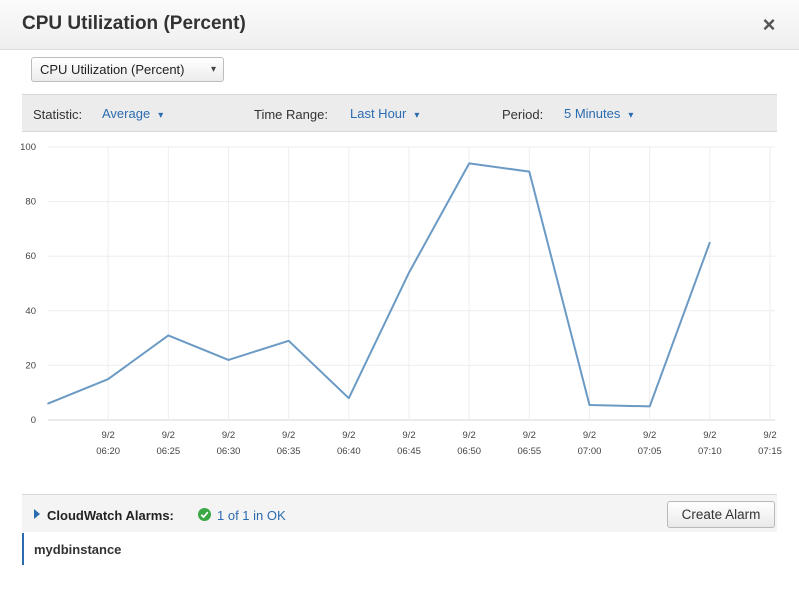  What do you see at coordinates (289, 451) in the screenshot?
I see `x-tick-time: 06:35` at bounding box center [289, 451].